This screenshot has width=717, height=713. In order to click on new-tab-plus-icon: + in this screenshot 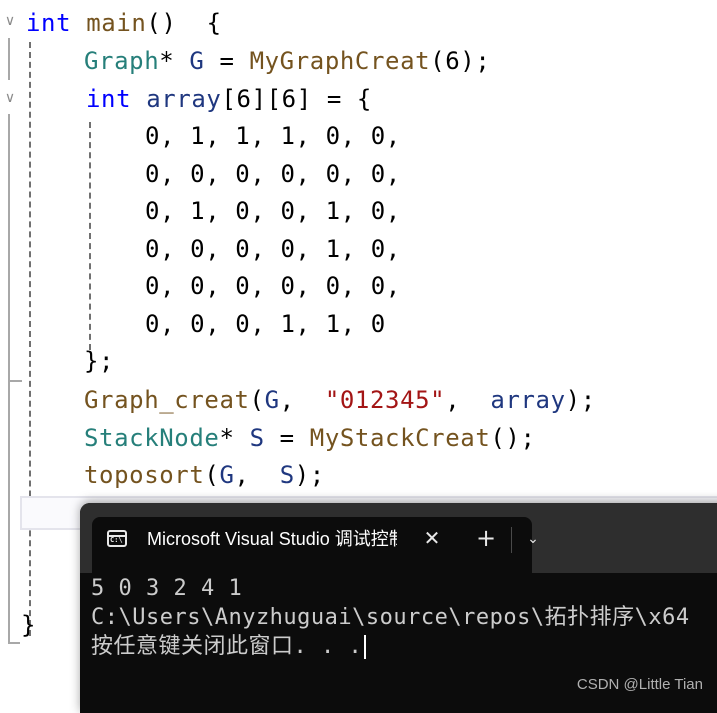, I will do `click(486, 538)`.